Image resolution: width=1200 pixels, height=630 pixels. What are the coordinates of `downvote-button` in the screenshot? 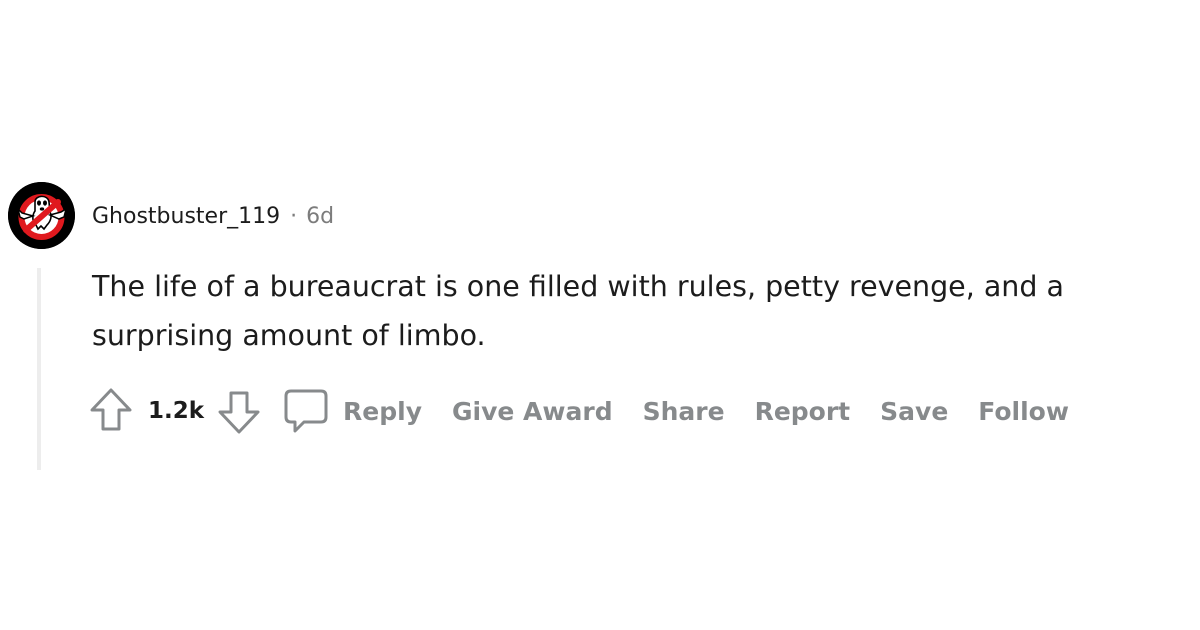 It's located at (239, 411).